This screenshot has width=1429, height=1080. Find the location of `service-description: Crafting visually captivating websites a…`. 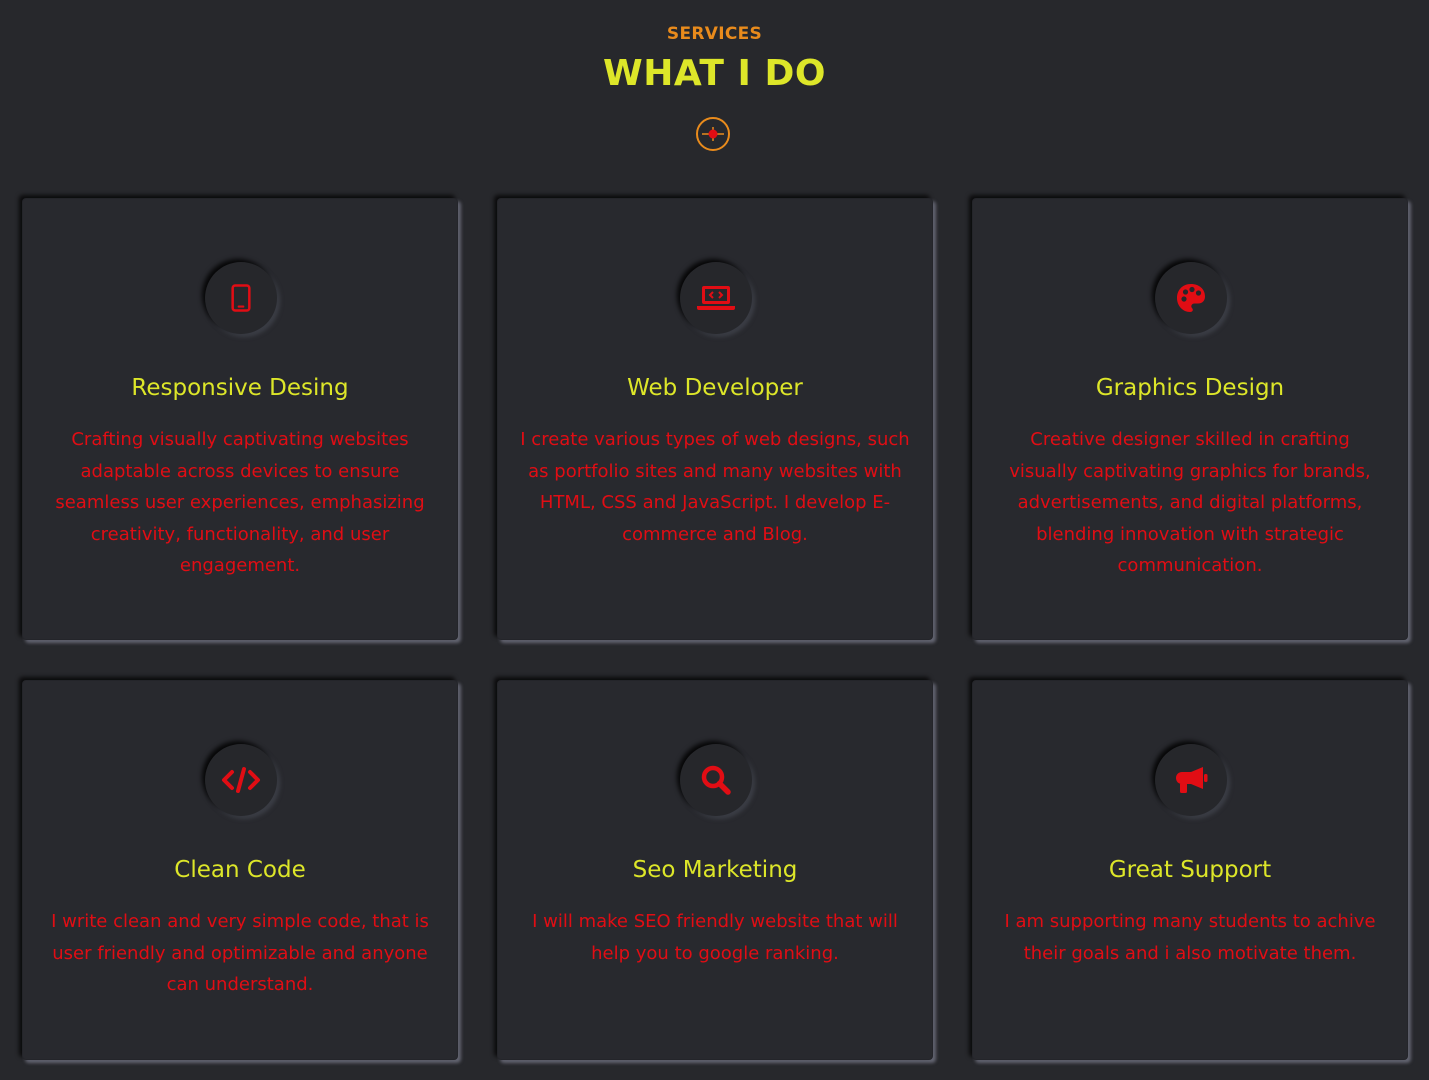

service-description: Crafting visually captivating websites a… is located at coordinates (240, 502).